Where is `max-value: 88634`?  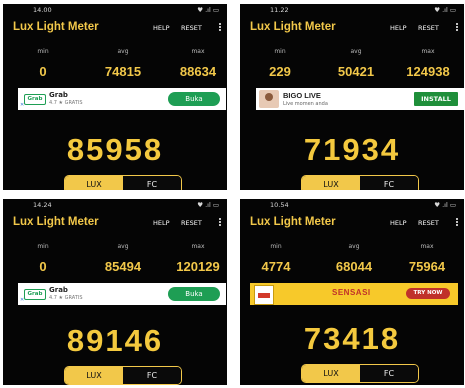
max-value: 88634 is located at coordinates (198, 71).